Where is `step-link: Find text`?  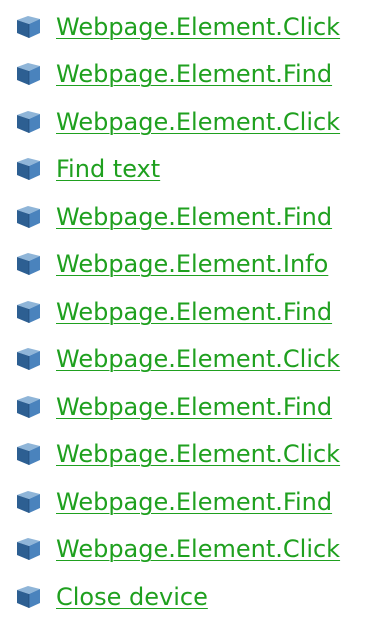
step-link: Find text is located at coordinates (108, 169).